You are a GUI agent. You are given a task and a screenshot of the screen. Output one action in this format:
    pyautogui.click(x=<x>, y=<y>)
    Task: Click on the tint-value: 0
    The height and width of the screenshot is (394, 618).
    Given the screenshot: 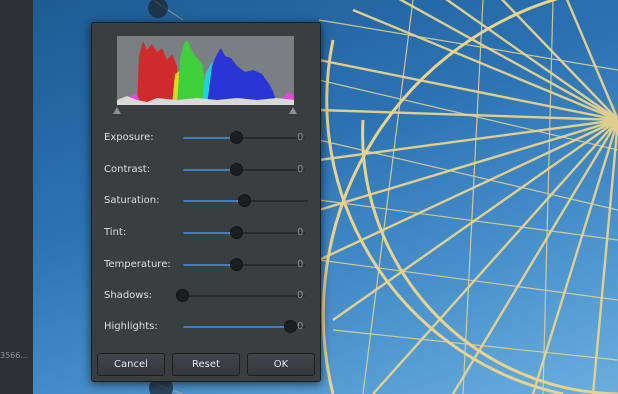 What is the action you would take?
    pyautogui.click(x=300, y=232)
    